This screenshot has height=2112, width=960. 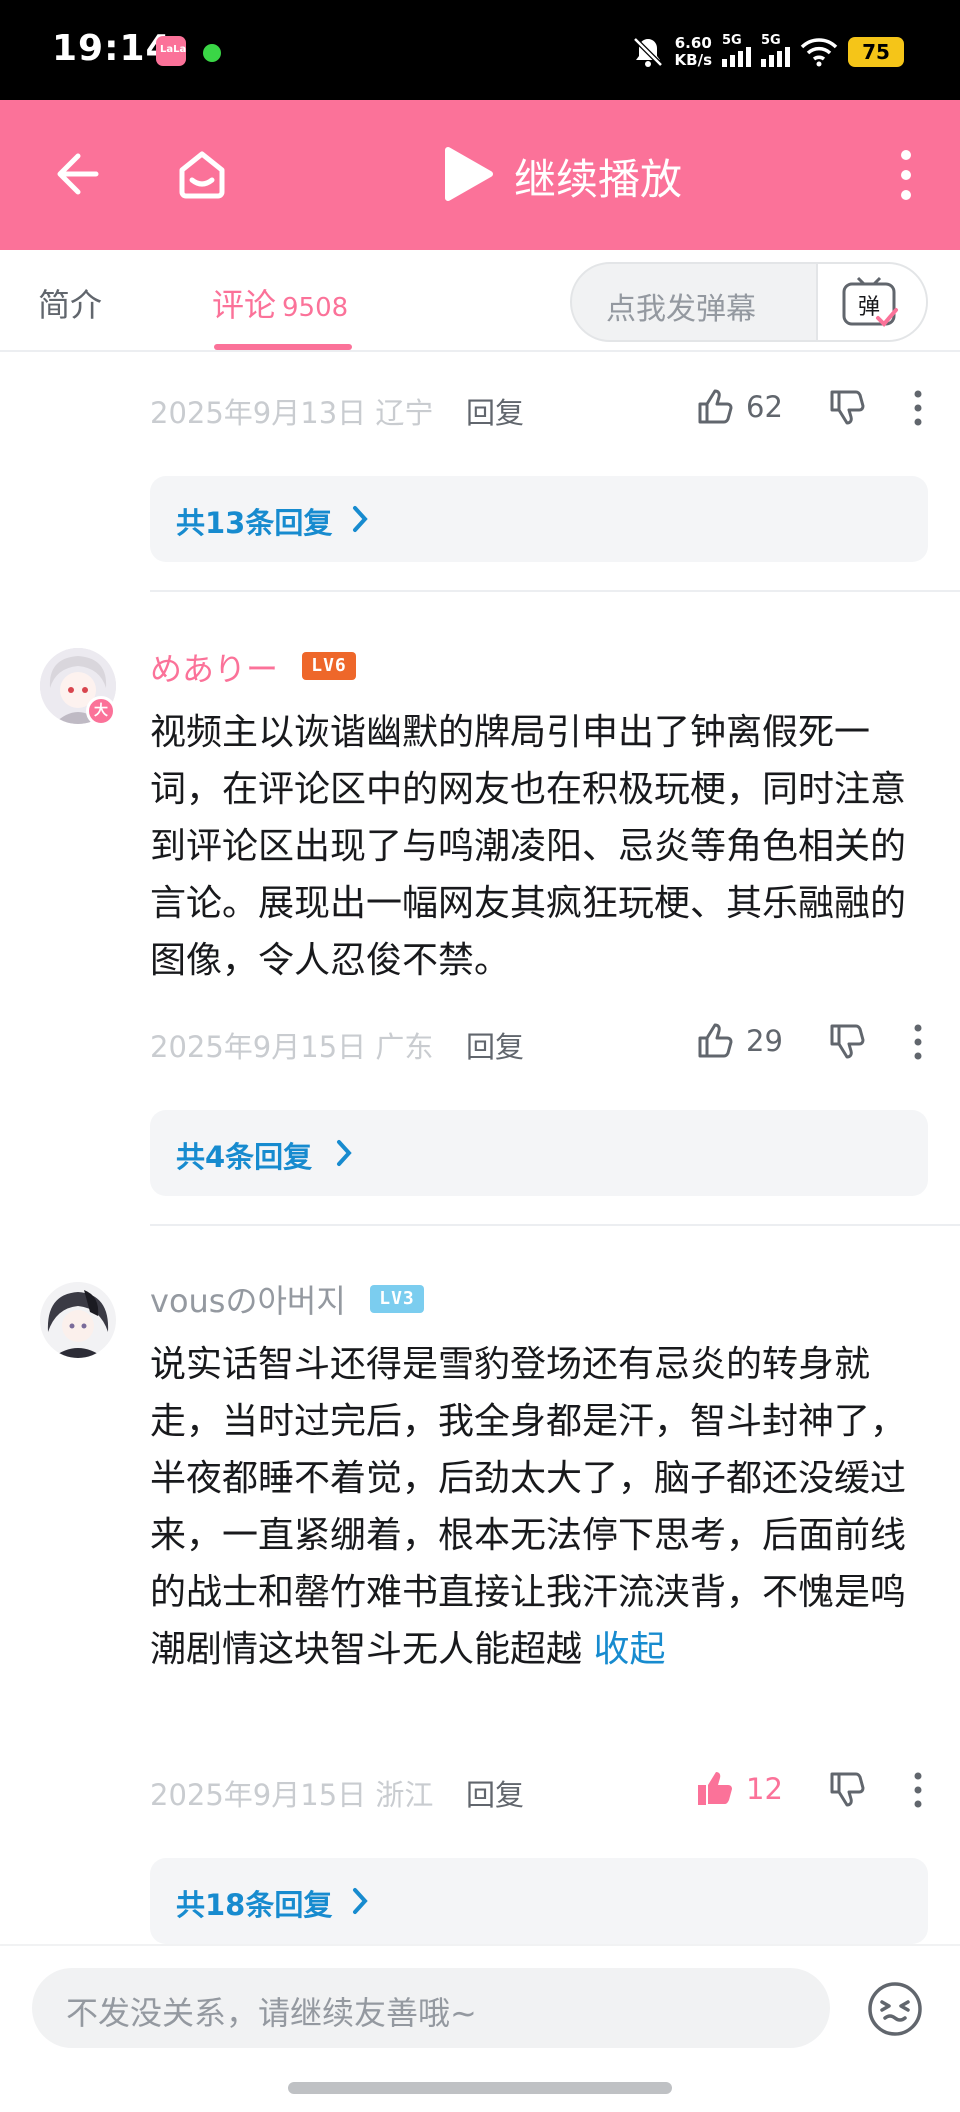 I want to click on danmaku-input: 点我发弹幕, so click(x=681, y=306).